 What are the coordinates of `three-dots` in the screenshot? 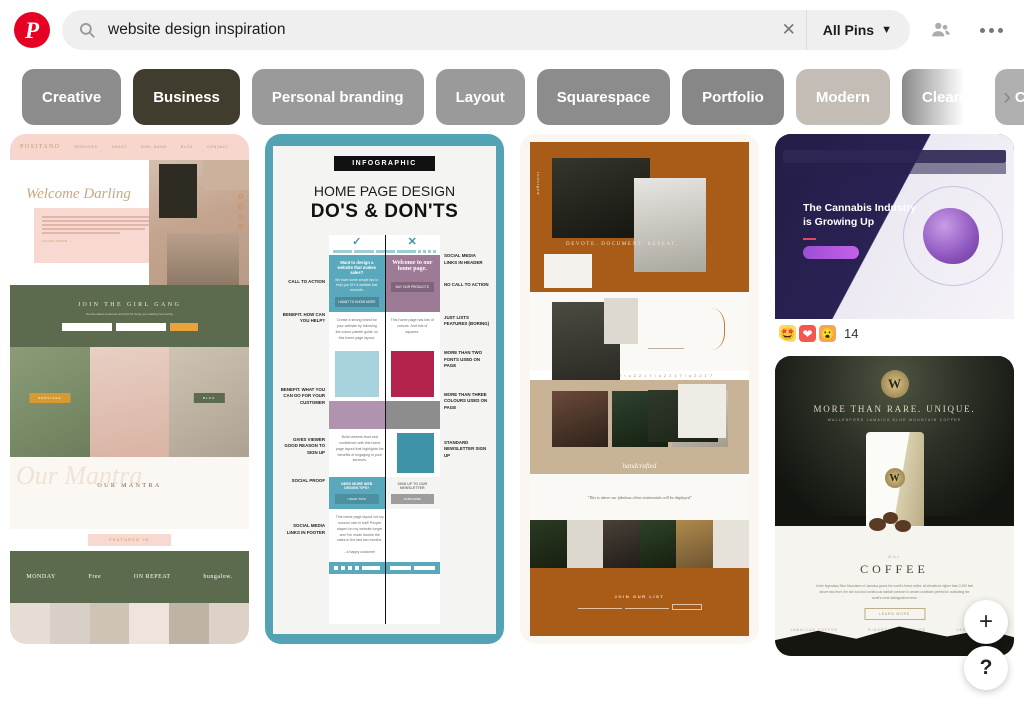 It's located at (991, 30).